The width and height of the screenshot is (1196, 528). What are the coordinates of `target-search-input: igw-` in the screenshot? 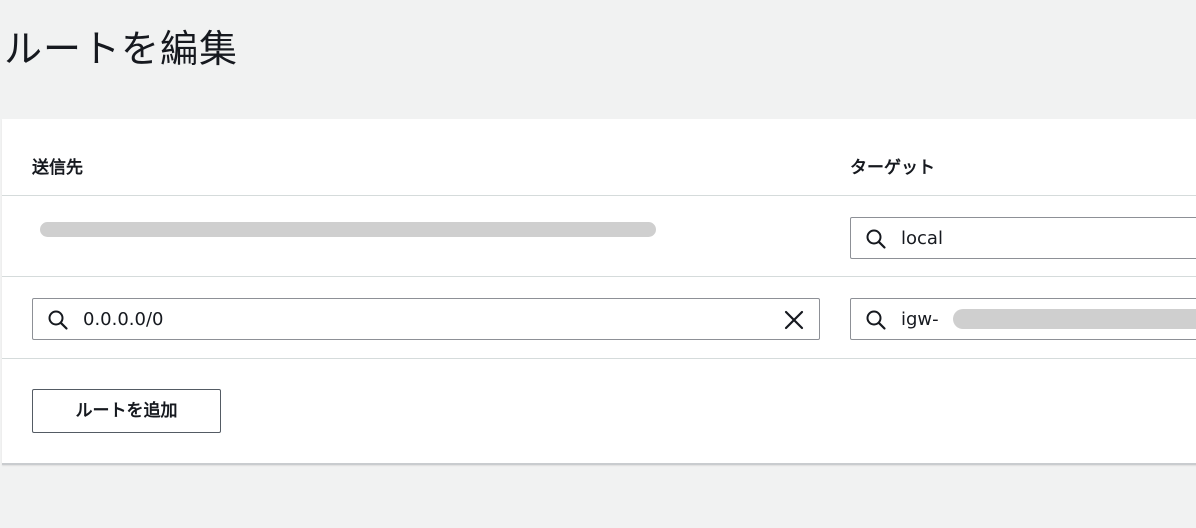 It's located at (1023, 319).